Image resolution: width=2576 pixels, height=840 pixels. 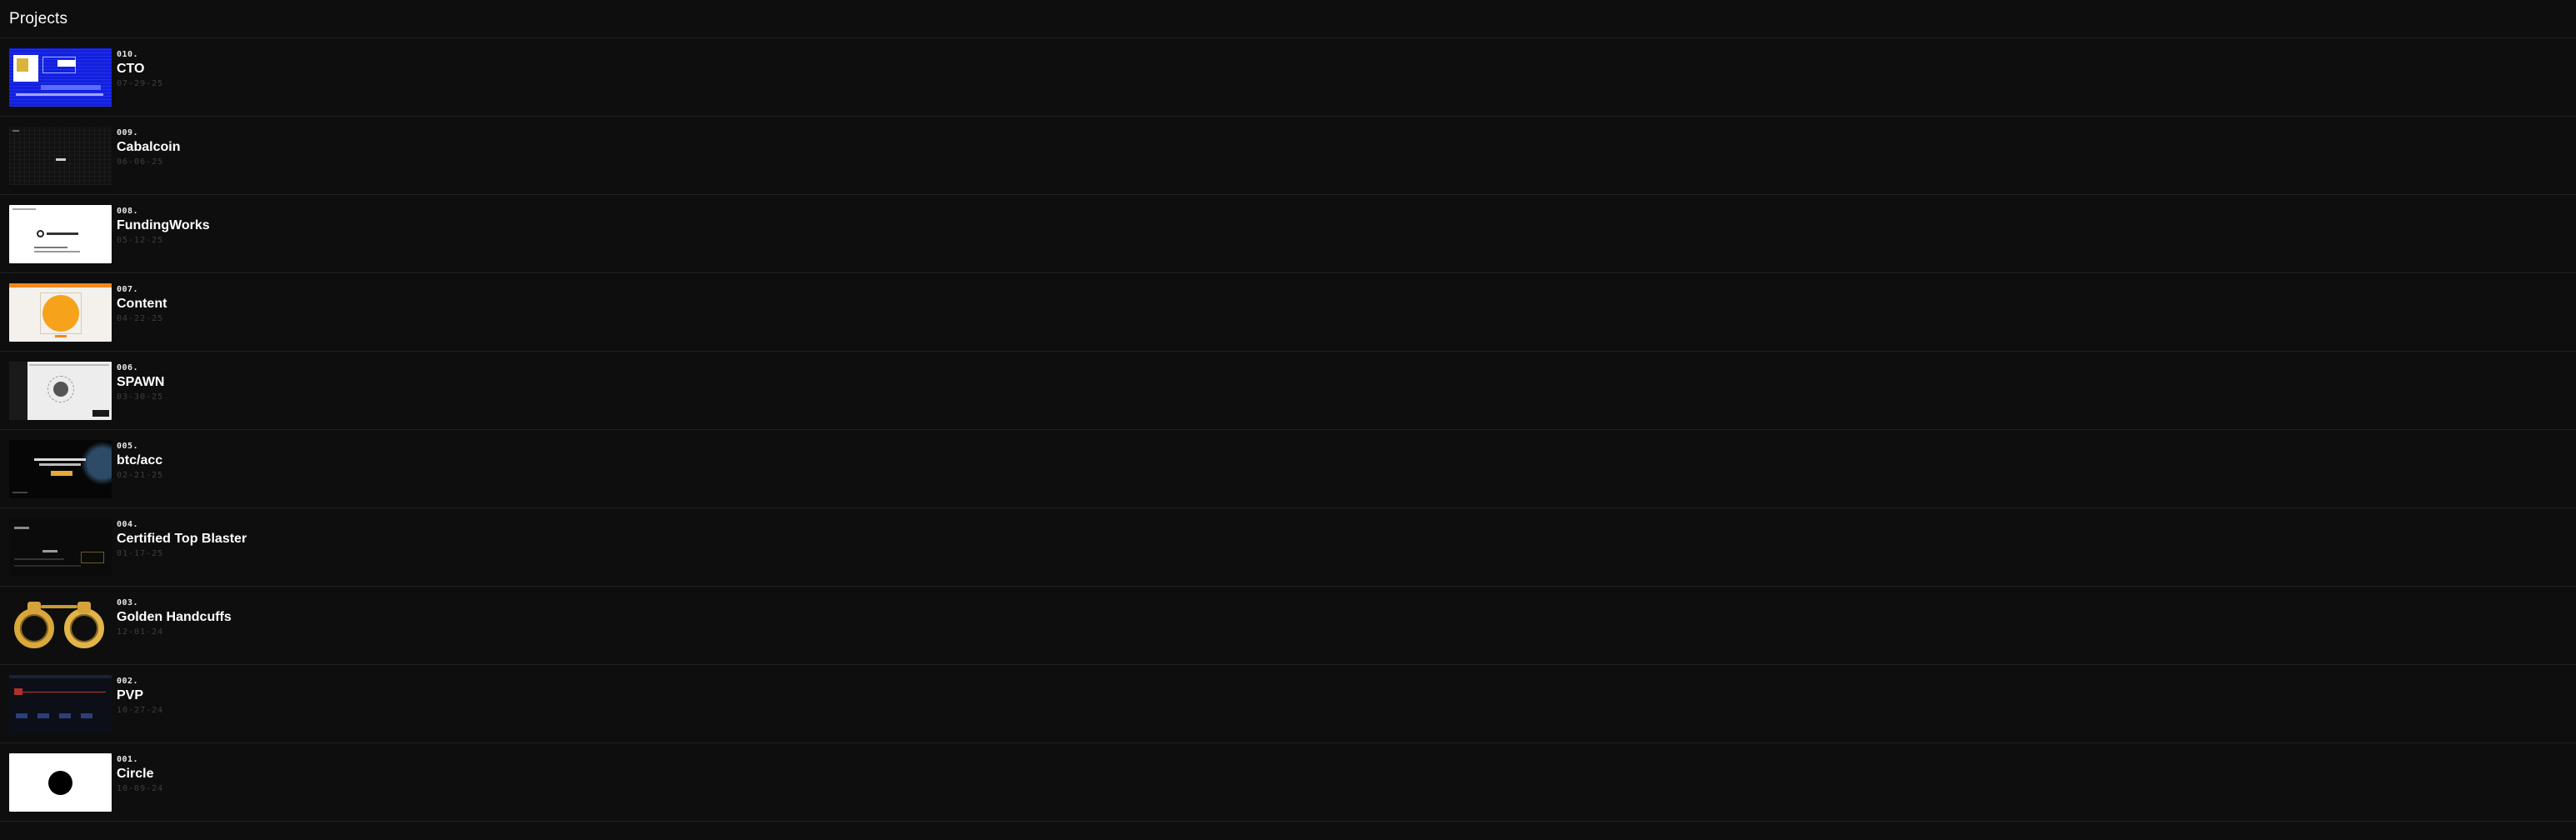 I want to click on project-meta: 009. Cabalcoin 06-06-25, so click(x=148, y=156).